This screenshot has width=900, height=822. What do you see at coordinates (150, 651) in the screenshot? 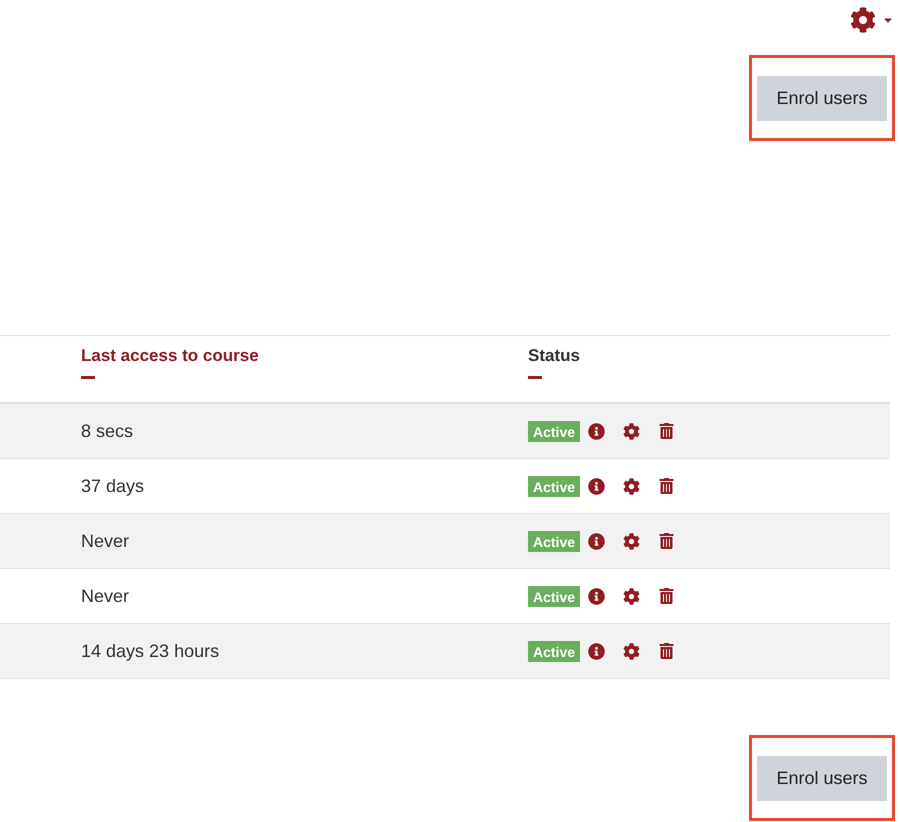
I see `table-cell-text: 14 days 23 hours` at bounding box center [150, 651].